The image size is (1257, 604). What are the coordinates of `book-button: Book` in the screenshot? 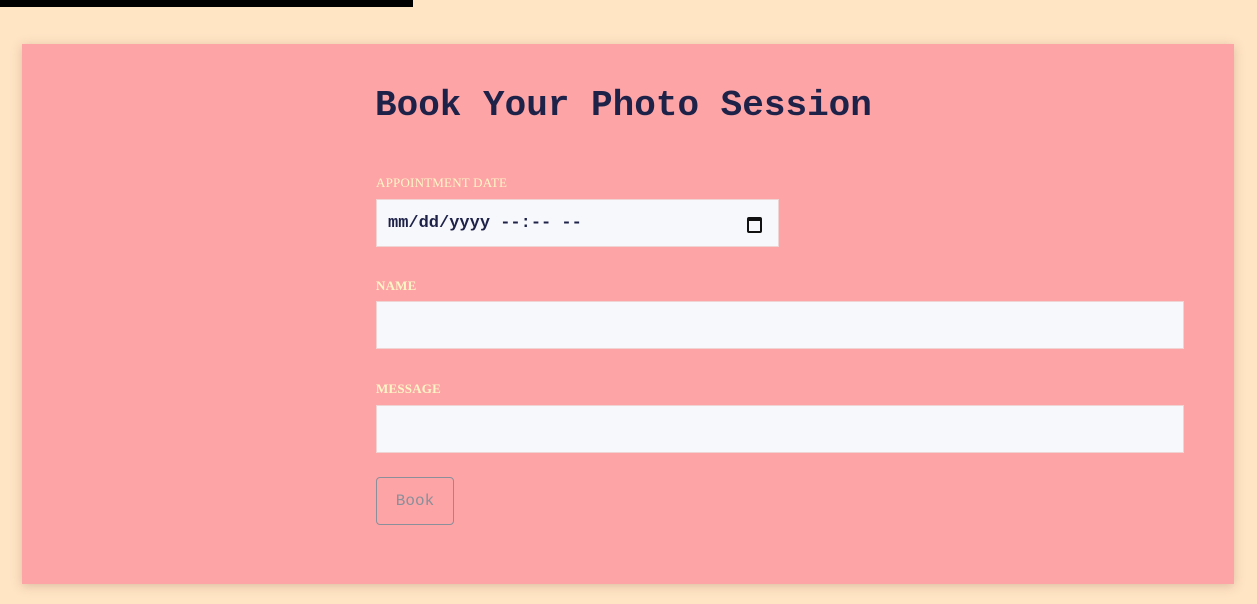 It's located at (415, 501).